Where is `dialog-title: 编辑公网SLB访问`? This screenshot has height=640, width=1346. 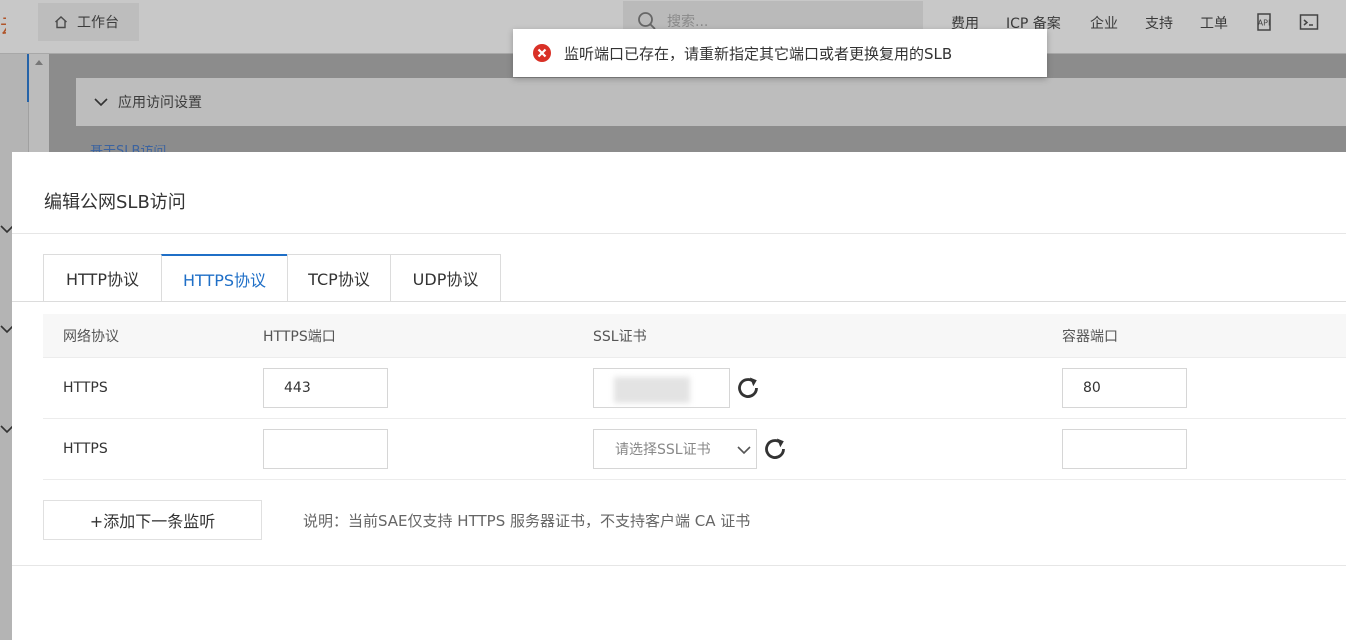 dialog-title: 编辑公网SLB访问 is located at coordinates (115, 202).